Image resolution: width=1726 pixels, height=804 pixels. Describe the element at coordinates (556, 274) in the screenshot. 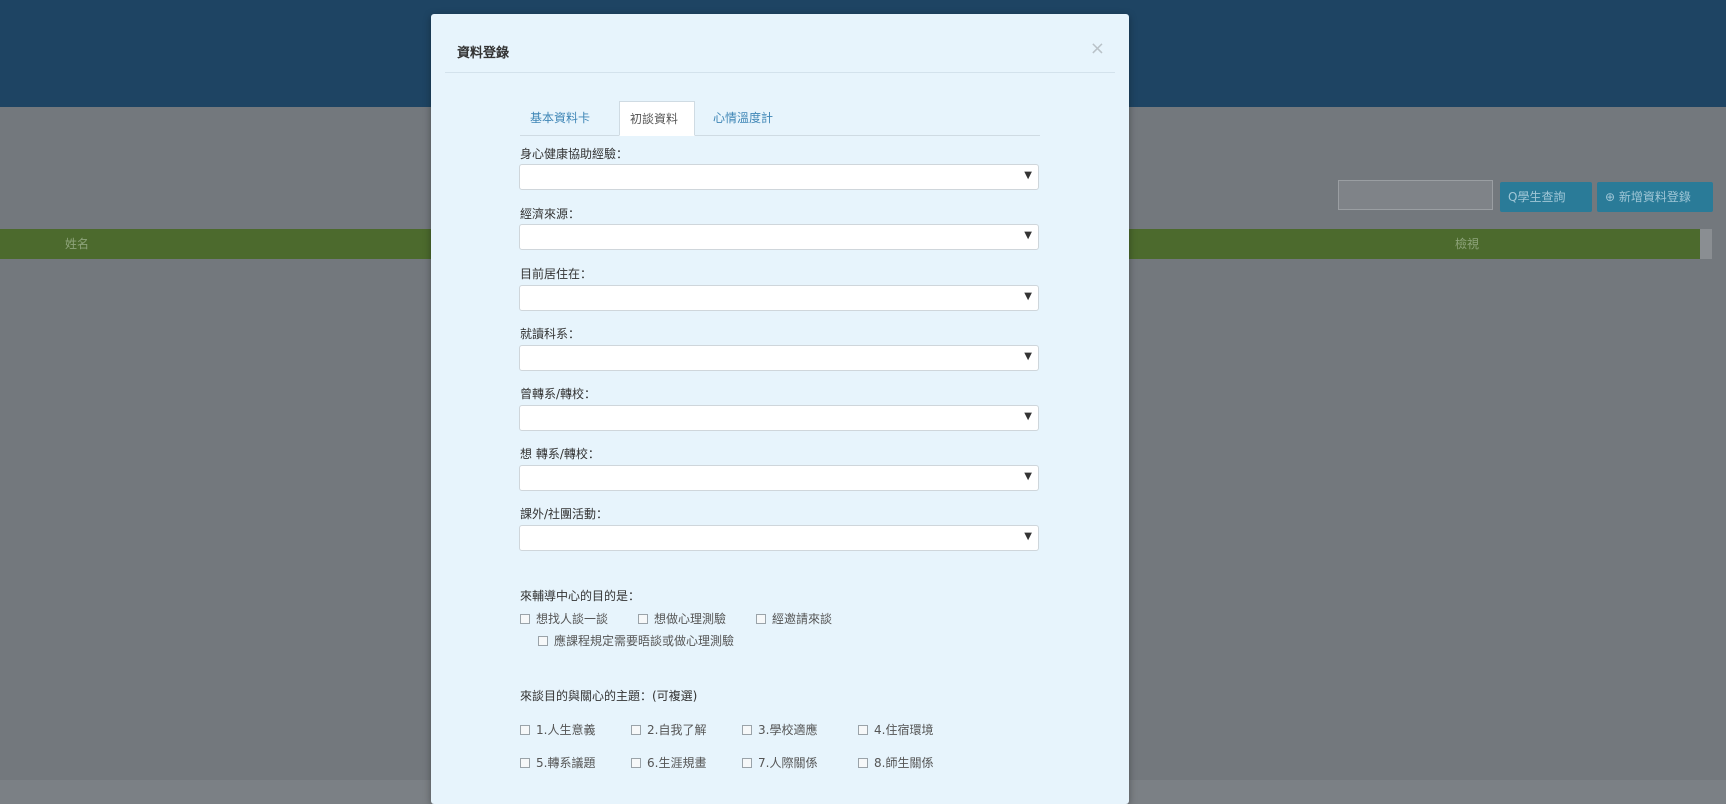

I see `field-label-residence: 目前居住在：` at that location.